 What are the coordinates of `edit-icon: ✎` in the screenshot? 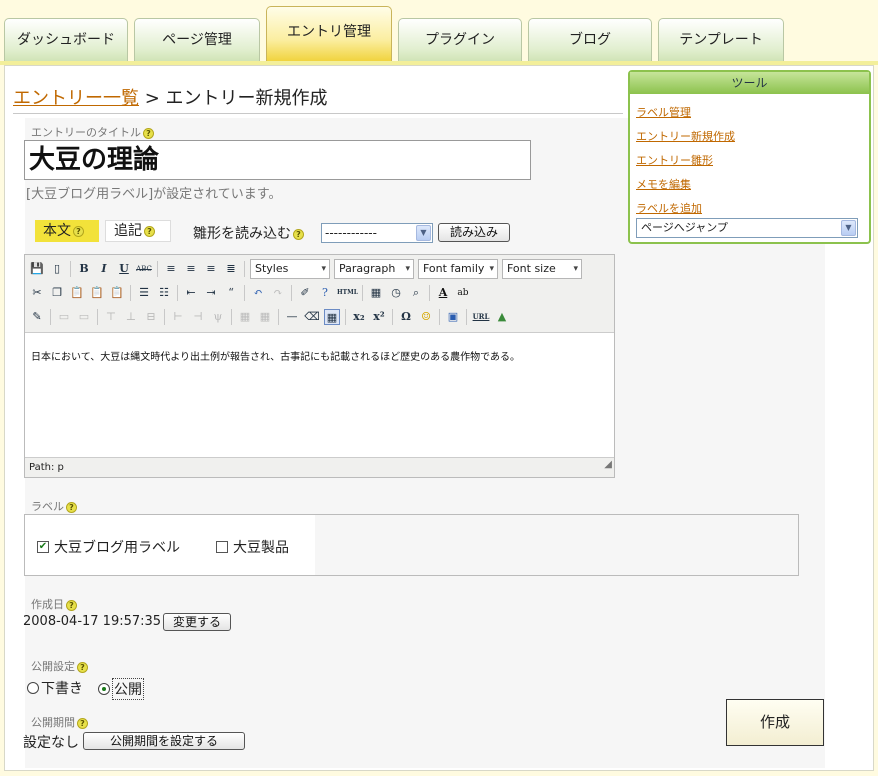 It's located at (37, 317).